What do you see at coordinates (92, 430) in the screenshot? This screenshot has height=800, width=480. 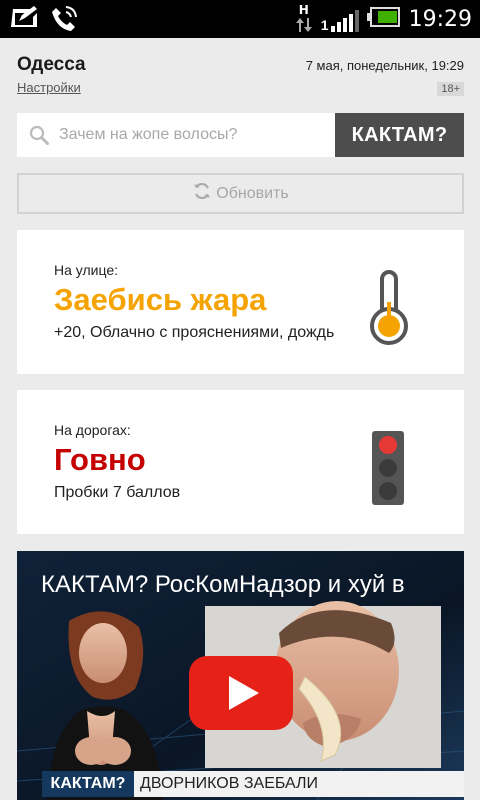 I see `traffic-label: На дорогах:` at bounding box center [92, 430].